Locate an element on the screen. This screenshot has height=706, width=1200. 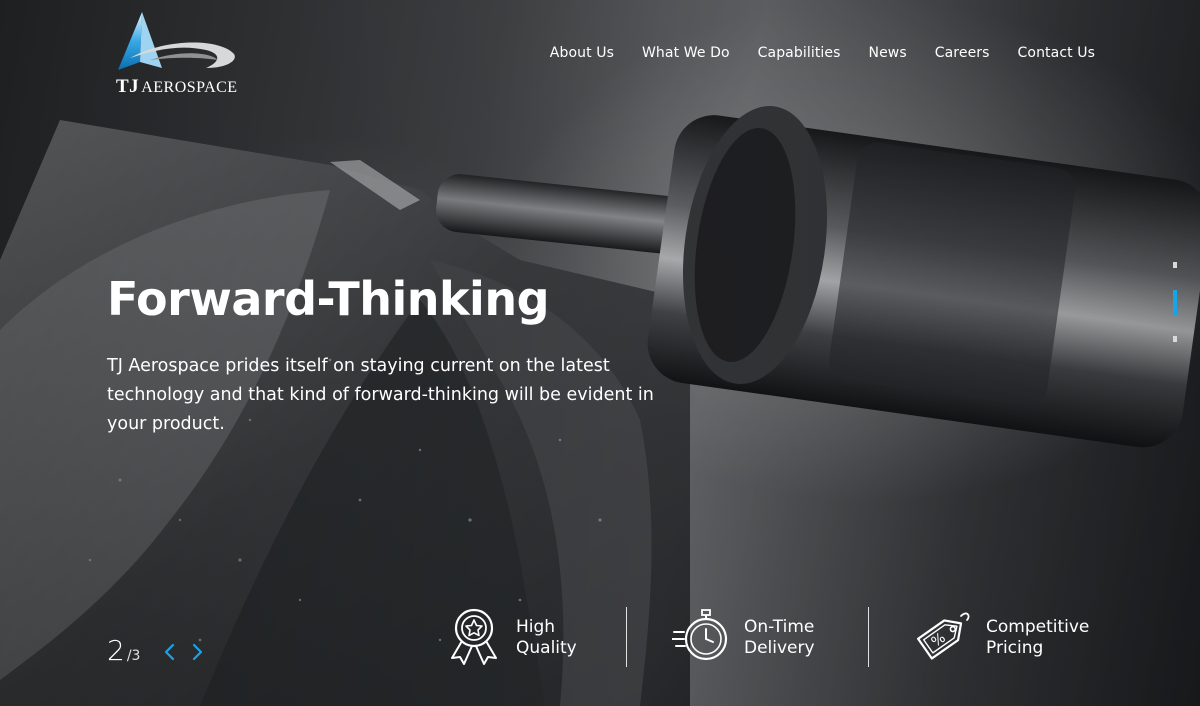
chevron-left-icon is located at coordinates (169, 652).